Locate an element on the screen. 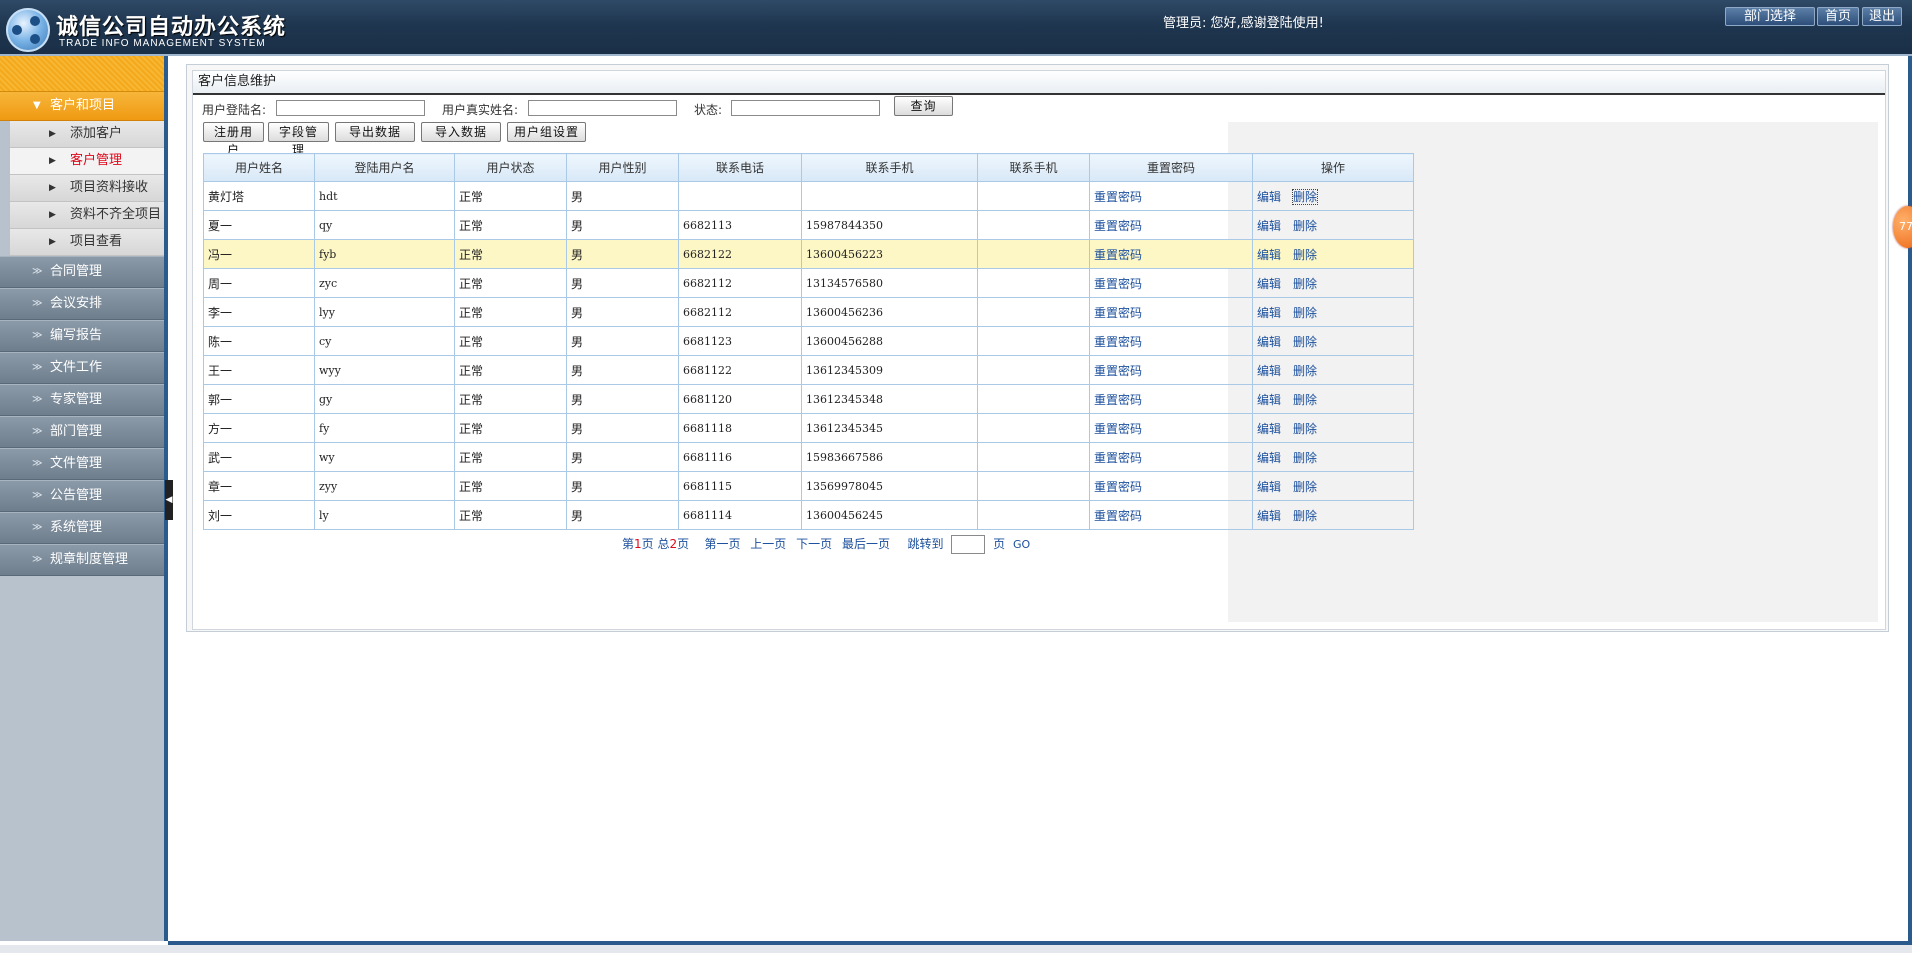 Image resolution: width=1912 pixels, height=953 pixels. register-user-button: 注册用户 is located at coordinates (233, 139).